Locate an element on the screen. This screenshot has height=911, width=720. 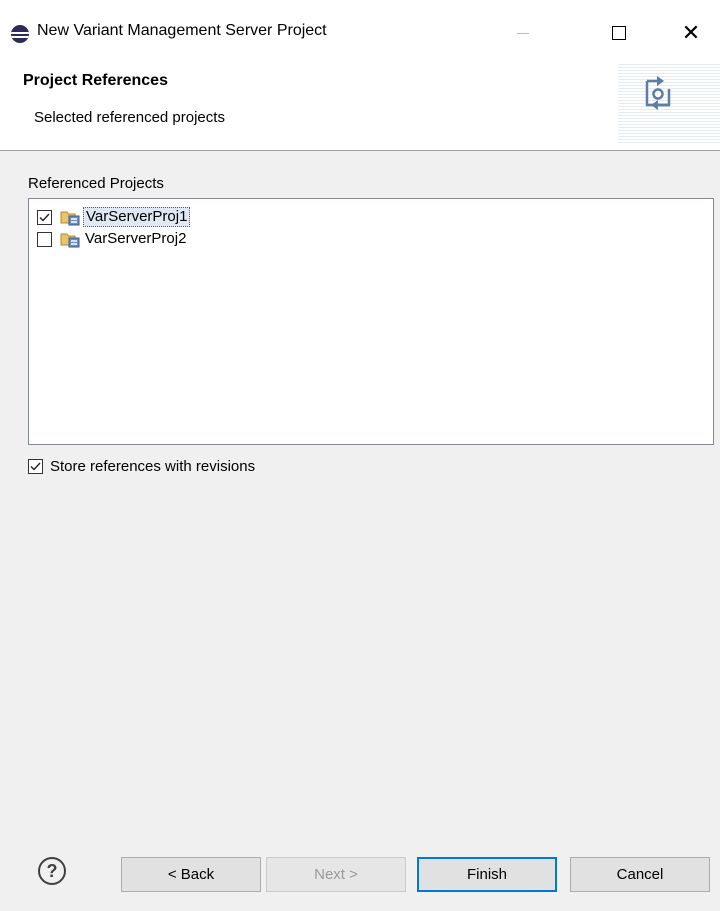
window-title: New Variant Management Server Project is located at coordinates (182, 30).